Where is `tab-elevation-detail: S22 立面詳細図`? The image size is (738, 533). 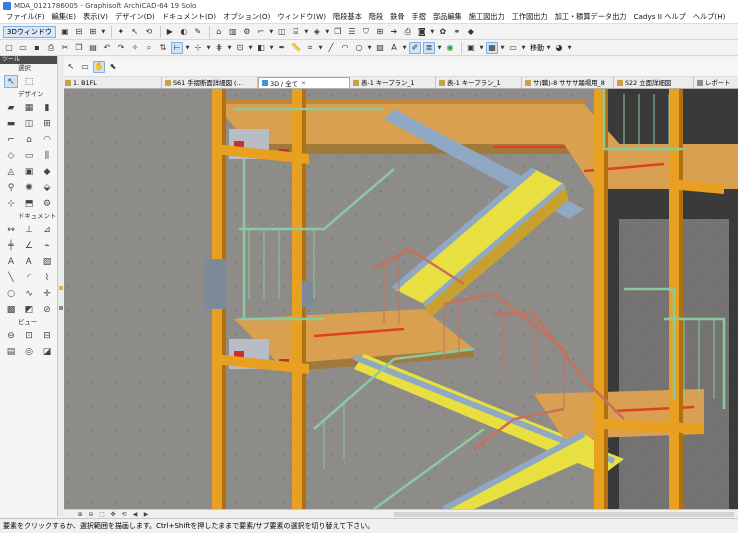 tab-elevation-detail: S22 立面詳細図 is located at coordinates (654, 82).